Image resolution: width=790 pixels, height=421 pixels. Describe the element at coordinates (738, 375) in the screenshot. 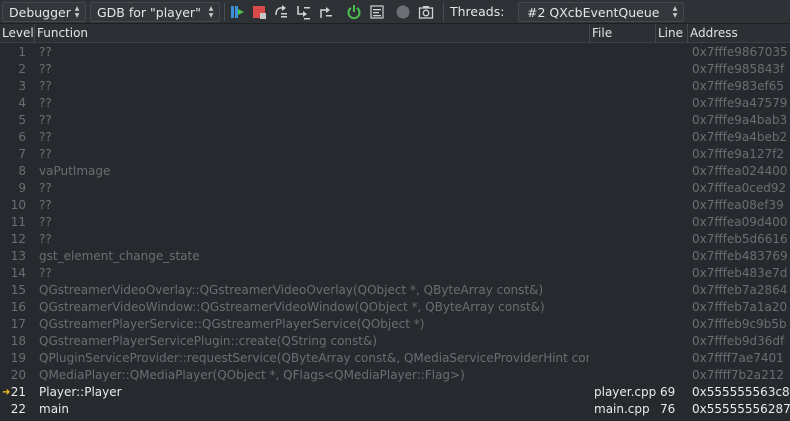

I see `frame-address: 0x7ffff7b2a212` at that location.